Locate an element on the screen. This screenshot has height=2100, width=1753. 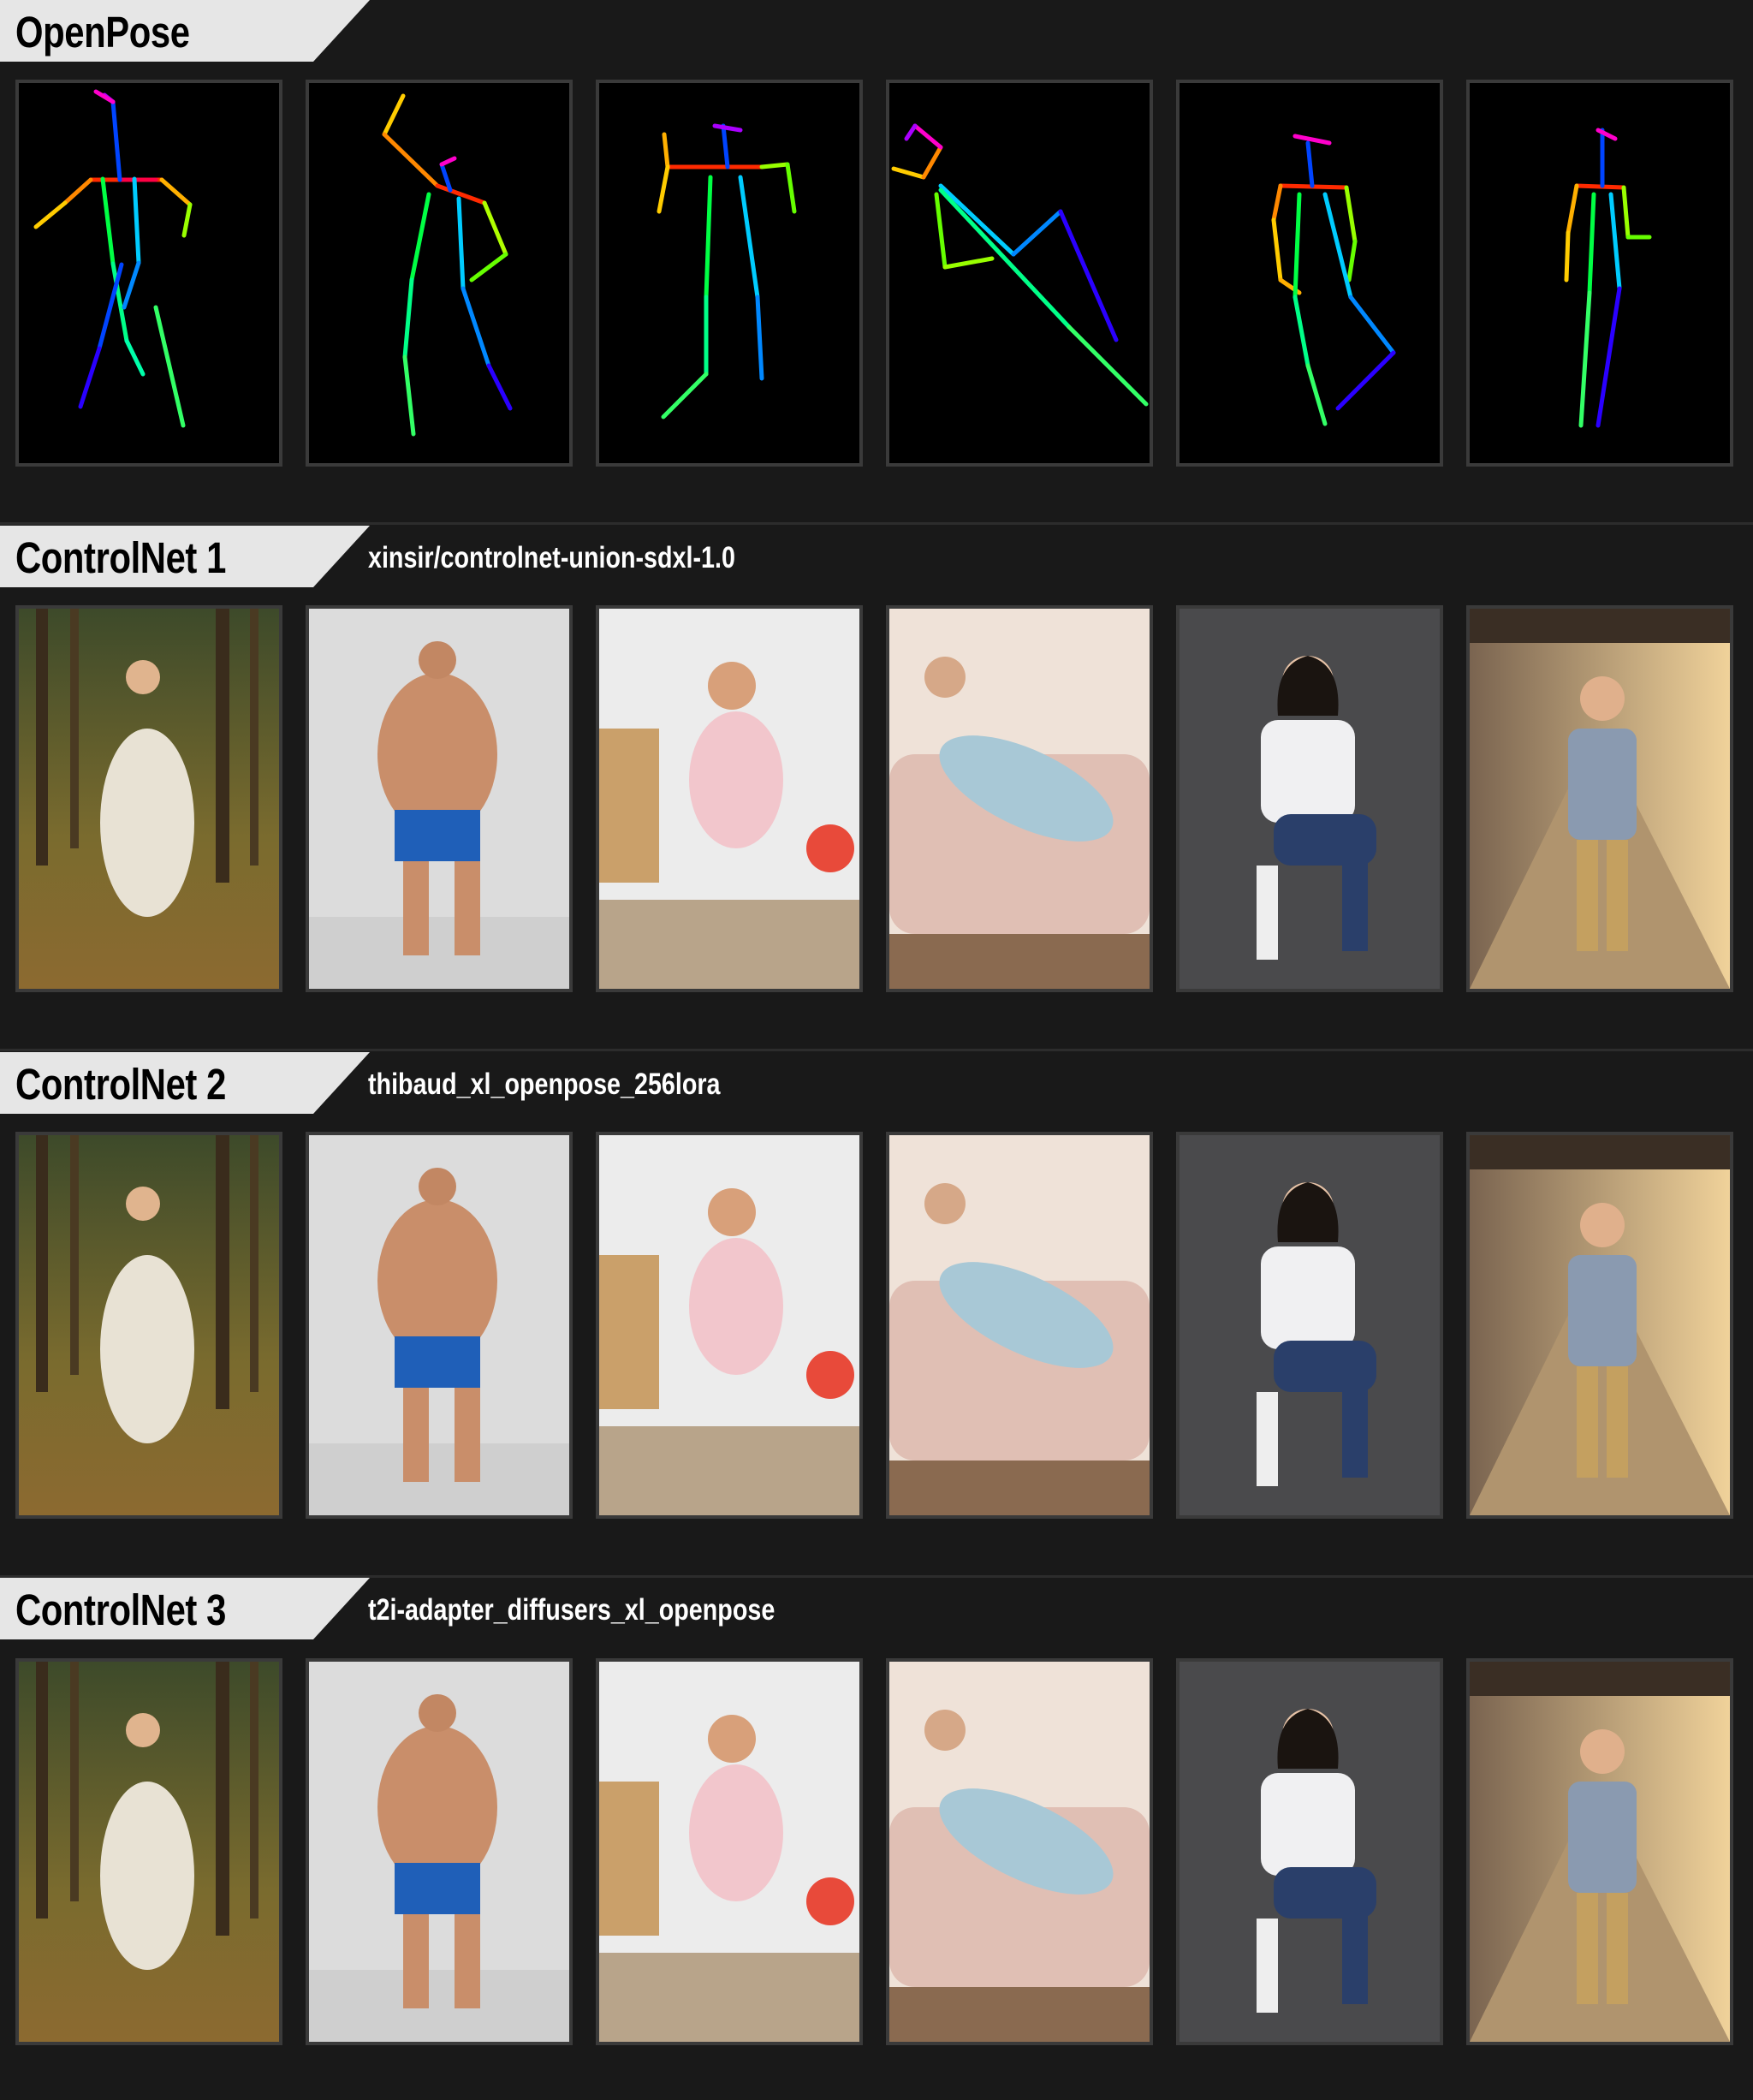
section-banner: ControlNet 1 is located at coordinates (185, 556).